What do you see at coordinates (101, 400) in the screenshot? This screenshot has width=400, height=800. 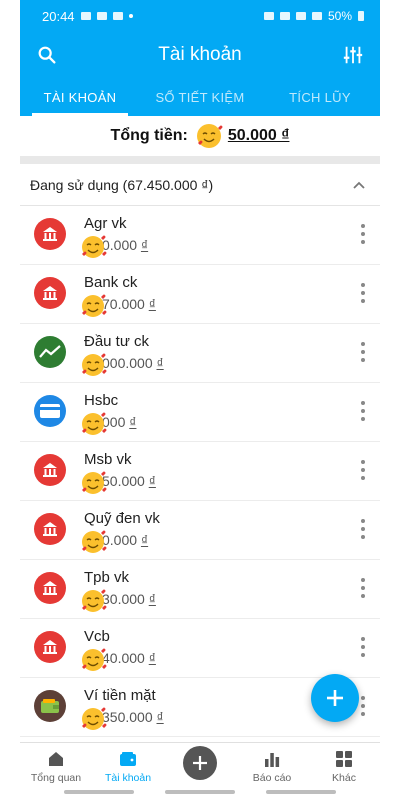 I see `account-name: Hsbc` at bounding box center [101, 400].